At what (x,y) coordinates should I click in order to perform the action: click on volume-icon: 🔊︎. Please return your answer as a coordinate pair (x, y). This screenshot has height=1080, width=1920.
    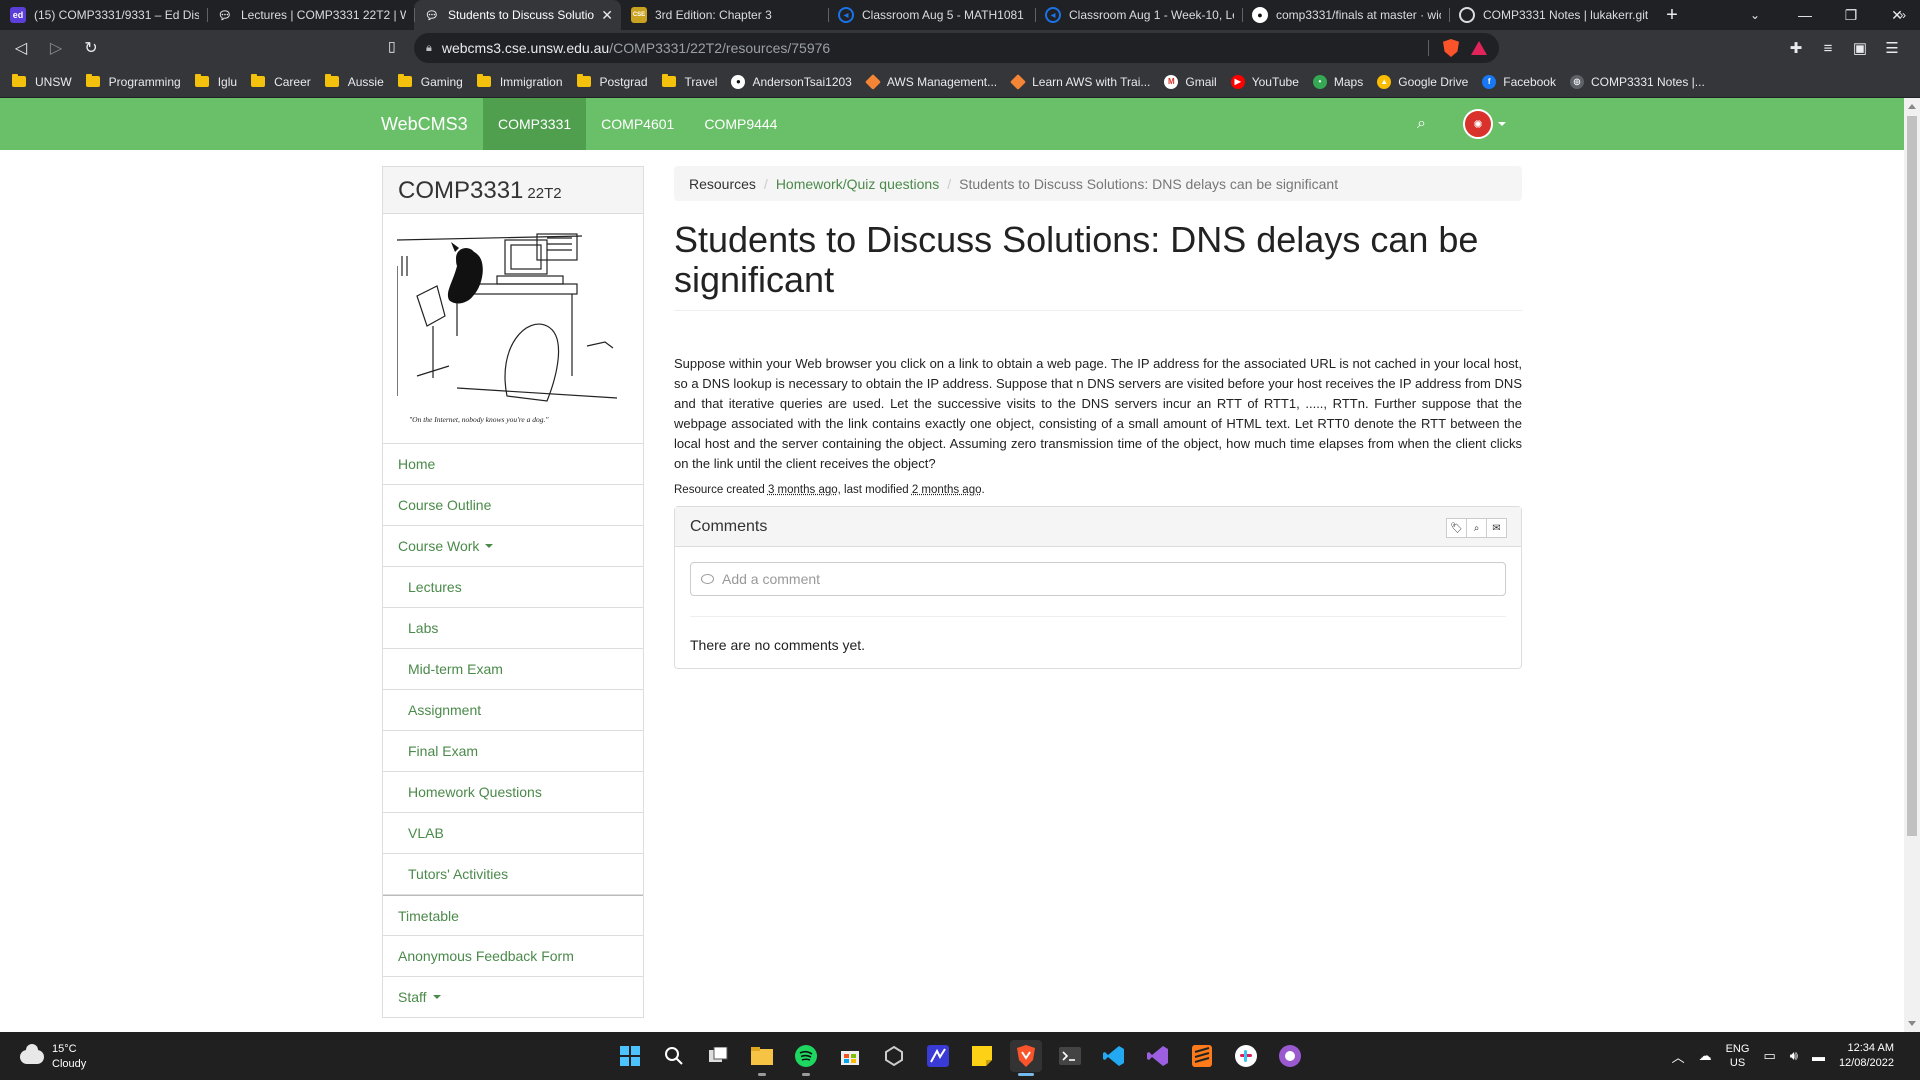
    Looking at the image, I should click on (1794, 1056).